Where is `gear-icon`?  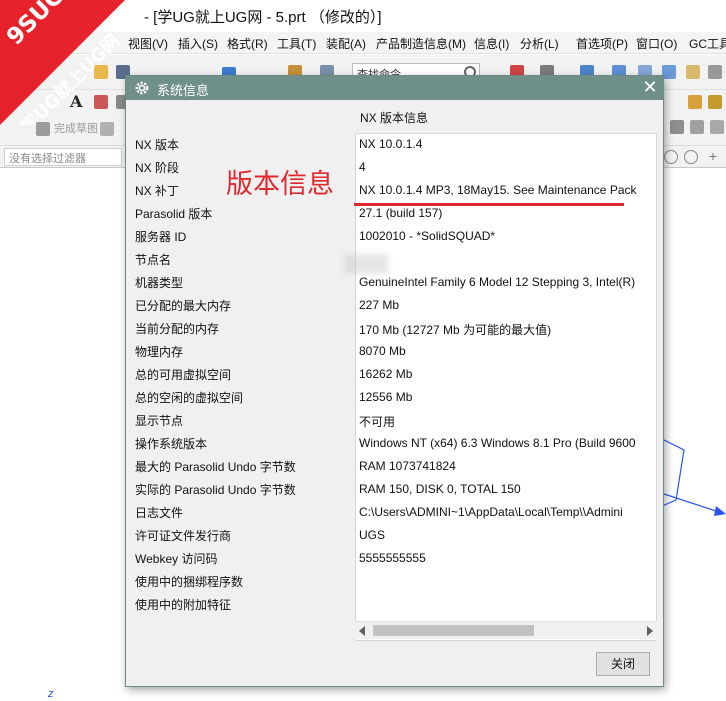
gear-icon is located at coordinates (142, 88).